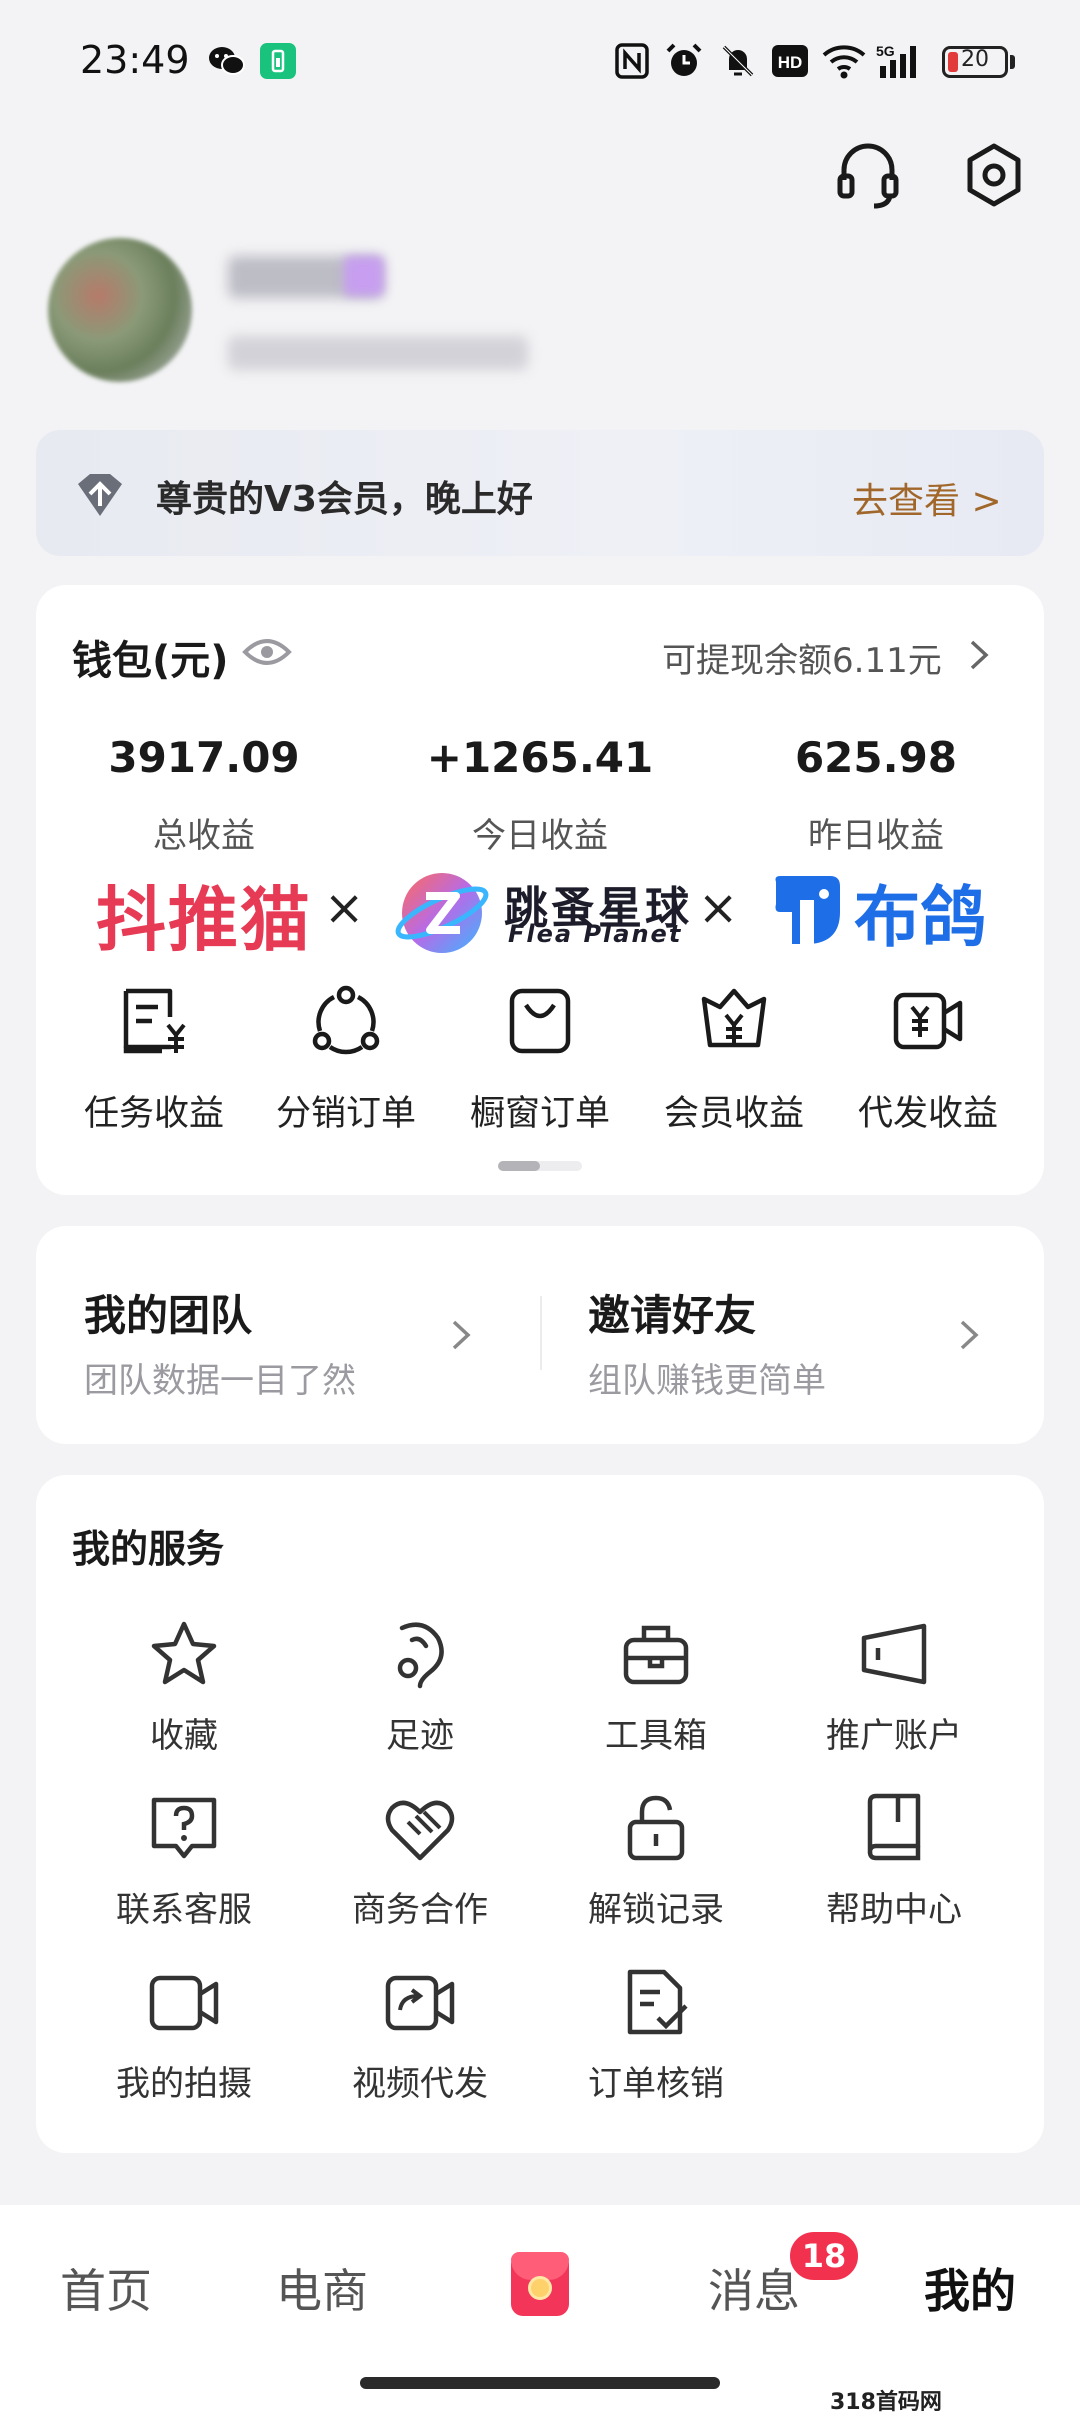  Describe the element at coordinates (876, 836) in the screenshot. I see `yesterday-income-label: 昨日收益` at that location.